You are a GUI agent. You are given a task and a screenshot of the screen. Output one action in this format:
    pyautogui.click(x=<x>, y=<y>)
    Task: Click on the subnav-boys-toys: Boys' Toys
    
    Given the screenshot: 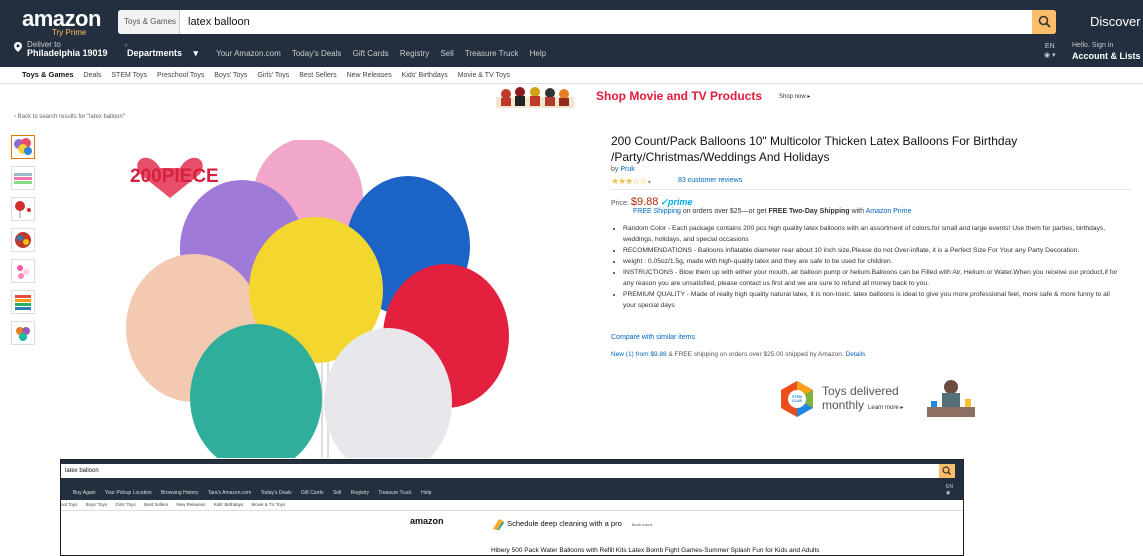 What is the action you would take?
    pyautogui.click(x=230, y=75)
    